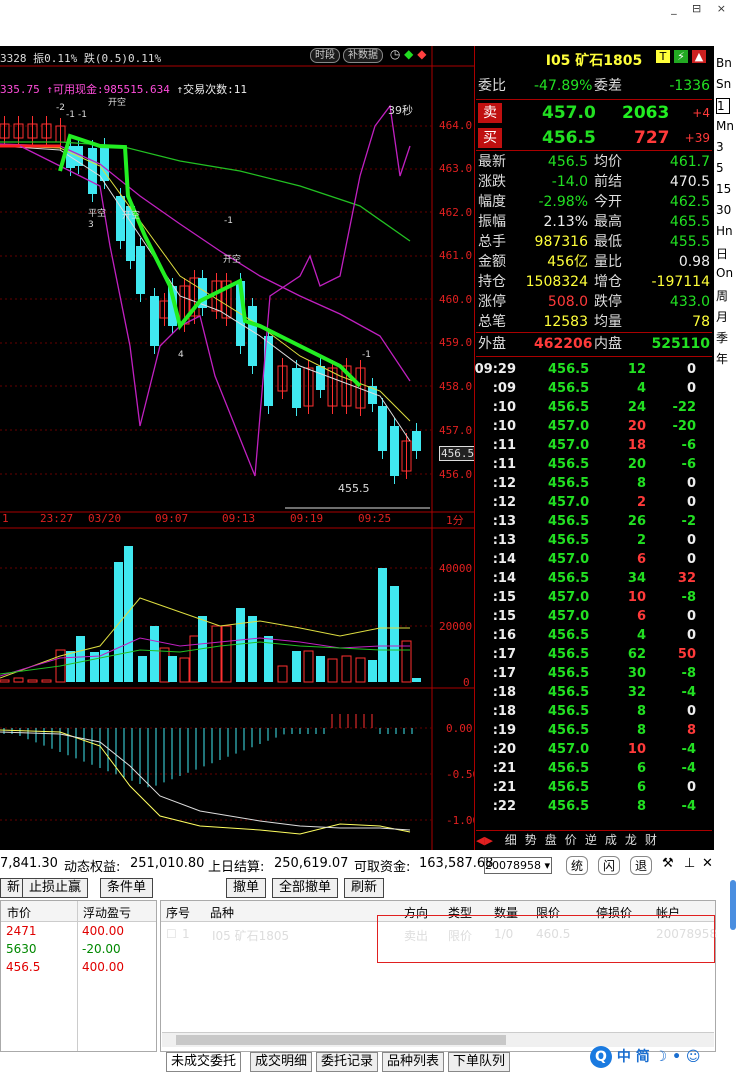  Describe the element at coordinates (569, 445) in the screenshot. I see `tick-price: 457.0` at that location.